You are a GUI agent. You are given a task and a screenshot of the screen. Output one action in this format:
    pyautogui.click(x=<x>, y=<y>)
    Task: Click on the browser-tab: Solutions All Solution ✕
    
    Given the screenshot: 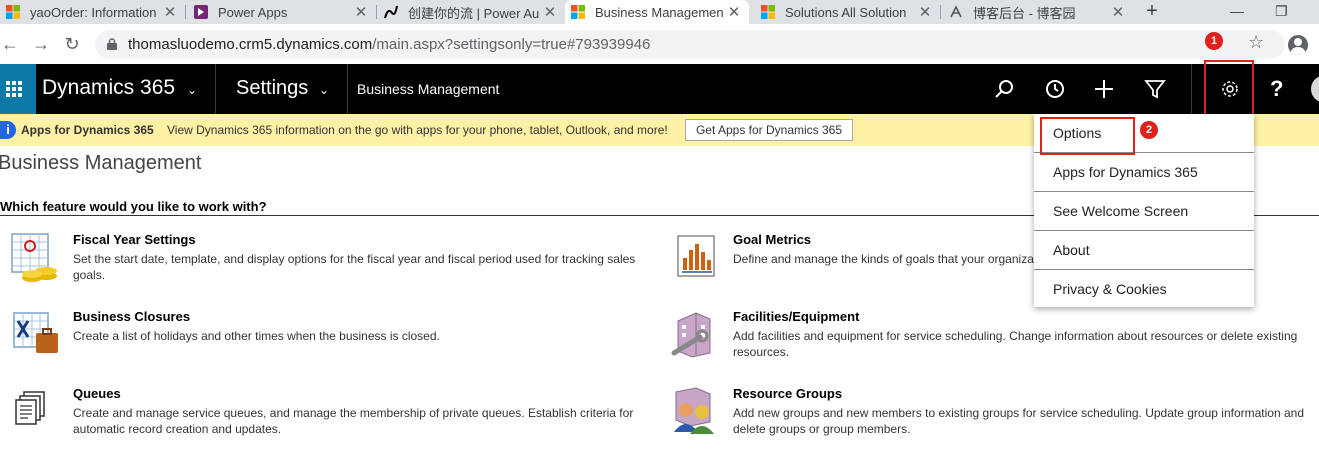 What is the action you would take?
    pyautogui.click(x=847, y=12)
    